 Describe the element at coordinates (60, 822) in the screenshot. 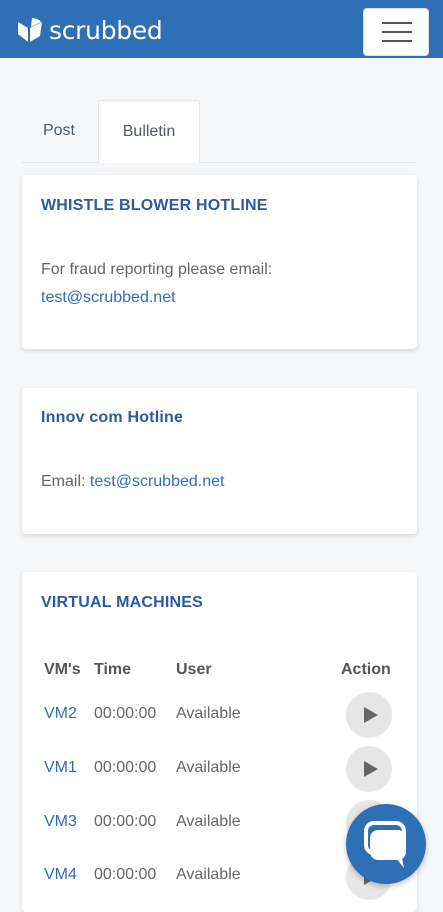

I see `vm-name-link: VM3` at that location.